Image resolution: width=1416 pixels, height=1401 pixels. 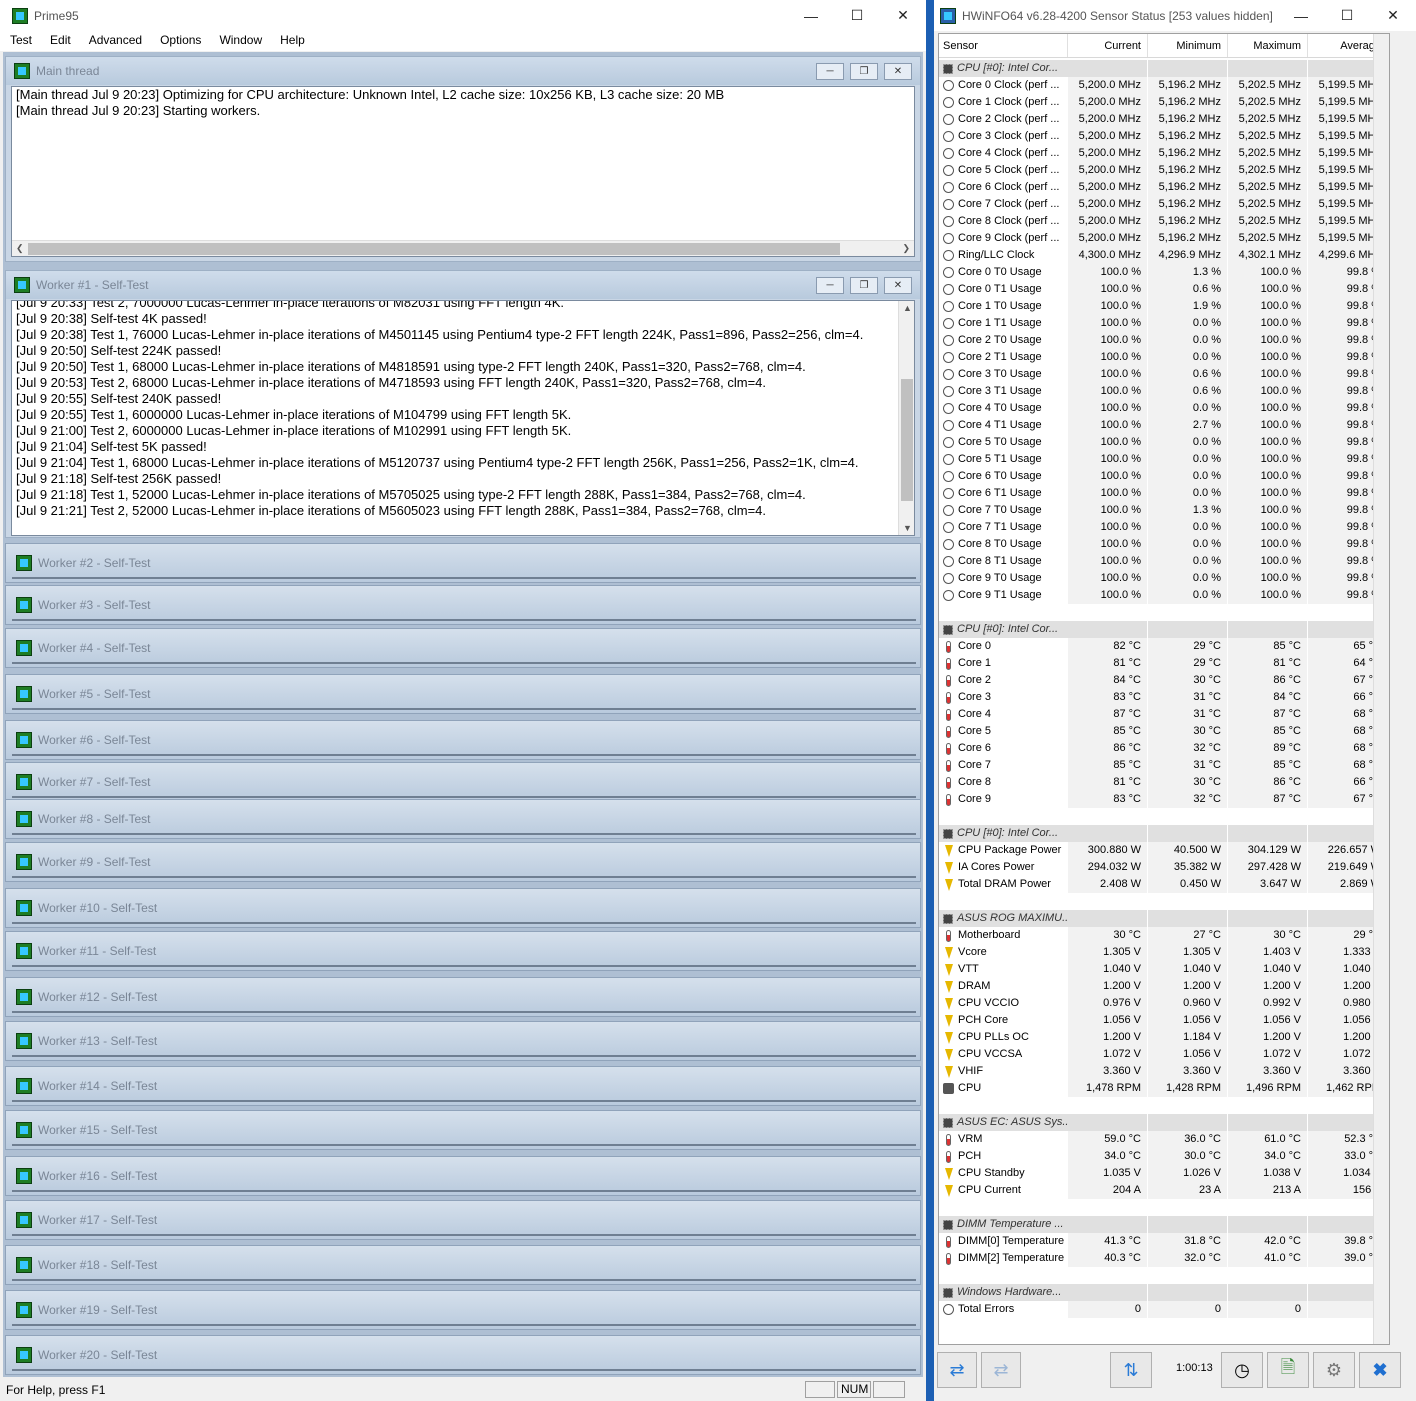 I want to click on sensor-row: Core 0 82 °C 29 °C 85 °C 65 °C, so click(x=1164, y=646).